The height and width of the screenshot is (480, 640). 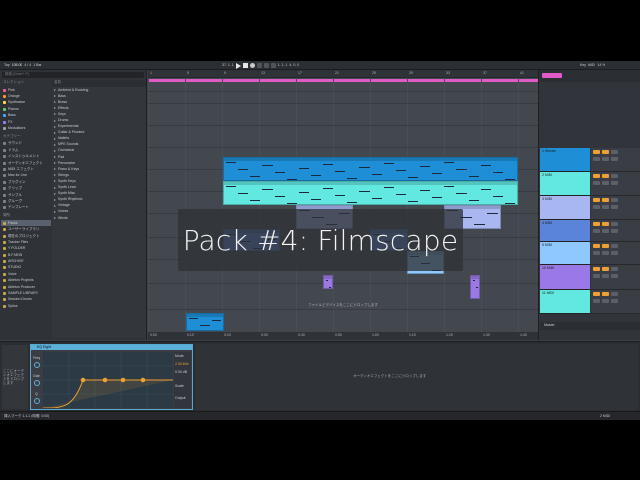 What do you see at coordinates (26, 208) in the screenshot?
I see `category-item: テンプレート` at bounding box center [26, 208].